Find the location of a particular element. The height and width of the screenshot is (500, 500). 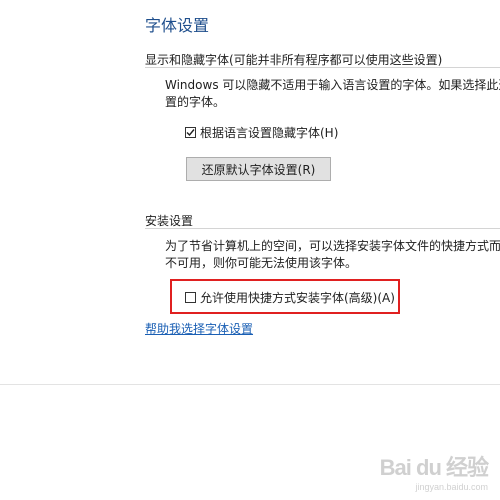

allow-shortcut-install-checkbox is located at coordinates (190, 297).